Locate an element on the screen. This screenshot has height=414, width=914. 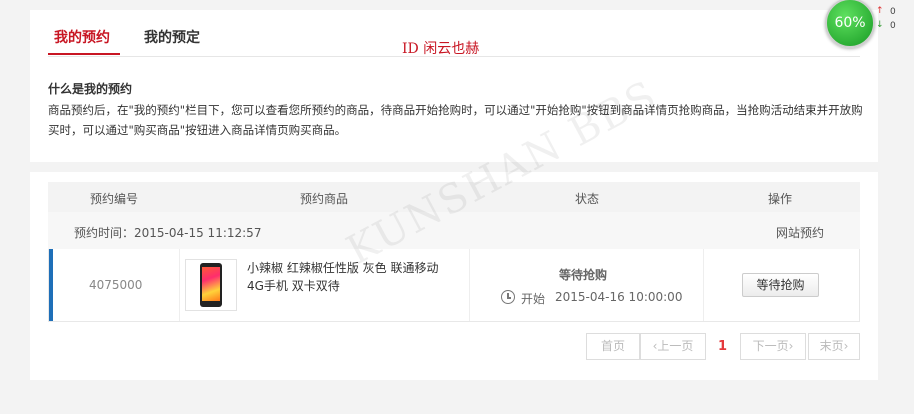
pager-next-button: 下一页› is located at coordinates (773, 346).